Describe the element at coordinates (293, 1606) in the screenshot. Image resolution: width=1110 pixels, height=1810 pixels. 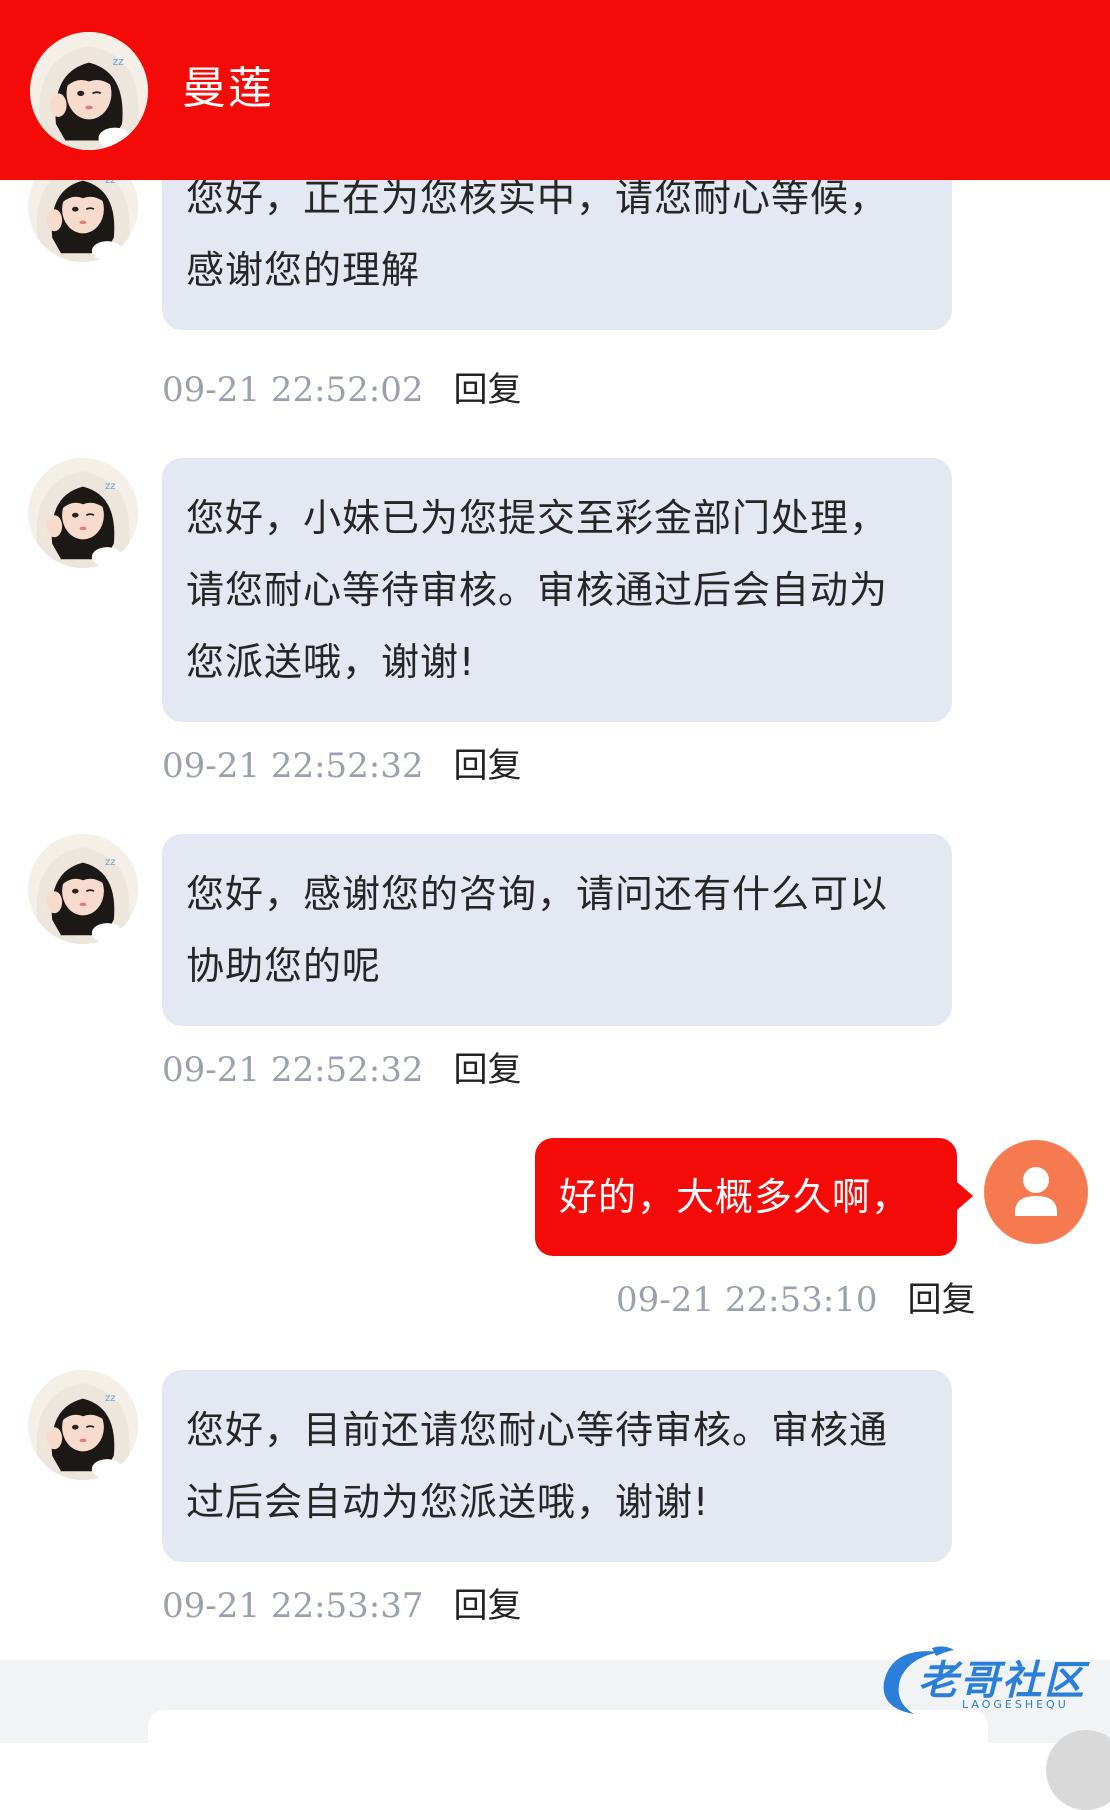
I see `message-timestamp: 09-21 22:53:37` at that location.